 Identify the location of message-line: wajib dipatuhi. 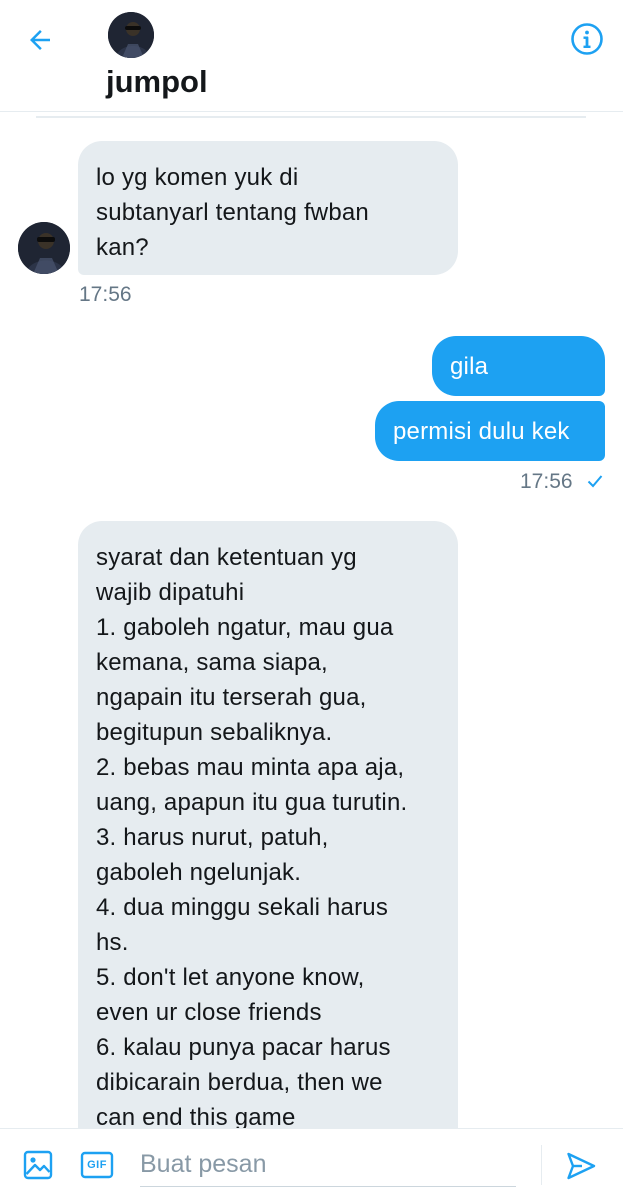
(170, 592).